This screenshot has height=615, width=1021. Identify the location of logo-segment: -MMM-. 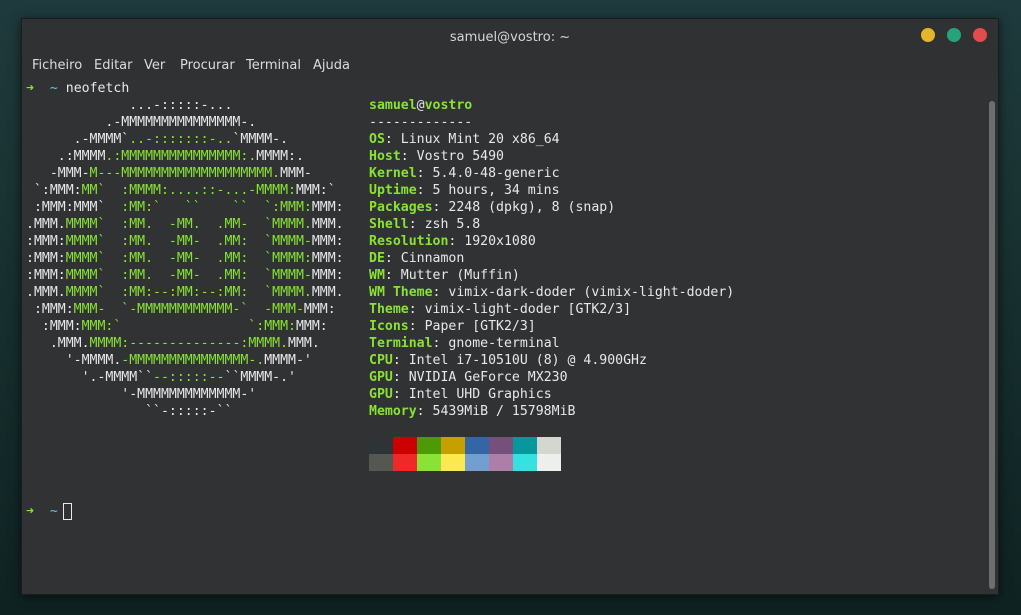
(58, 173).